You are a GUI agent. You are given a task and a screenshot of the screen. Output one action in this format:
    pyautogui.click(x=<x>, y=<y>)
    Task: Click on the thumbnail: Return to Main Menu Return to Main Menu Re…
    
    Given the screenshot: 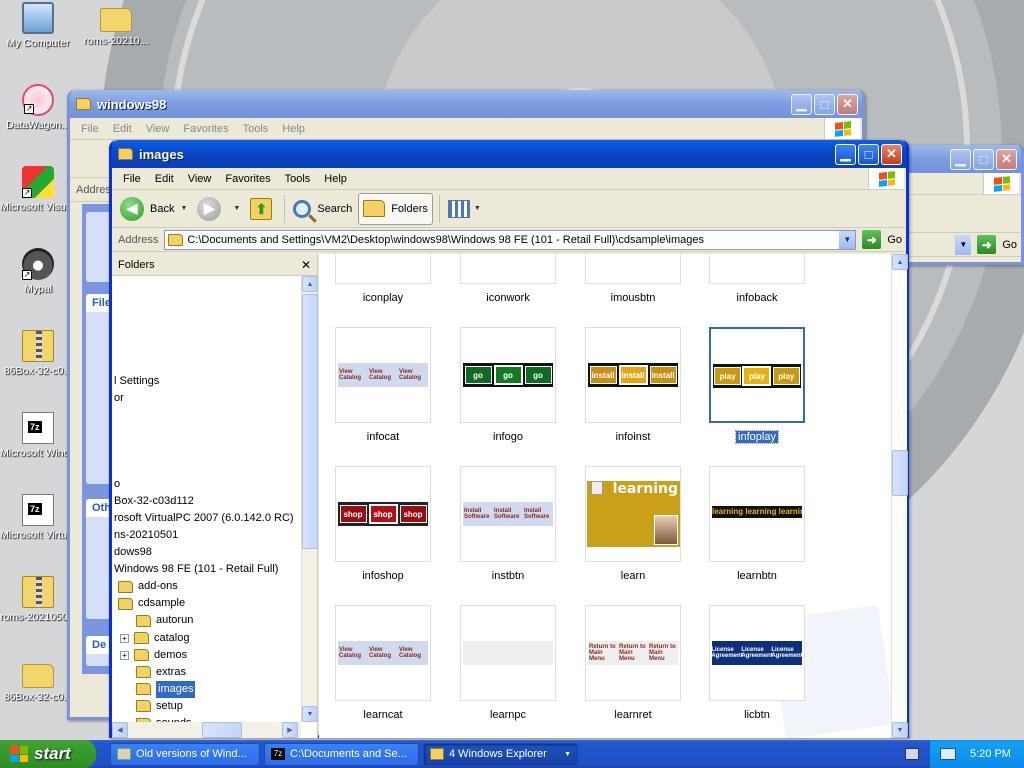 What is the action you would take?
    pyautogui.click(x=633, y=653)
    